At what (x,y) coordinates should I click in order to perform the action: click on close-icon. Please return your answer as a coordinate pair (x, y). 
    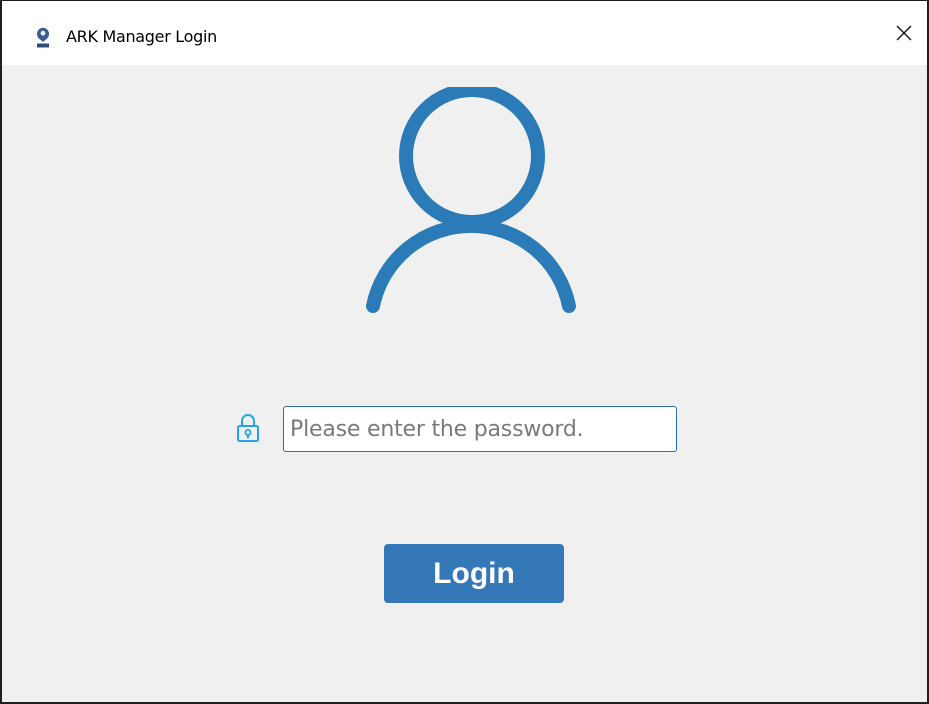
    Looking at the image, I should click on (904, 33).